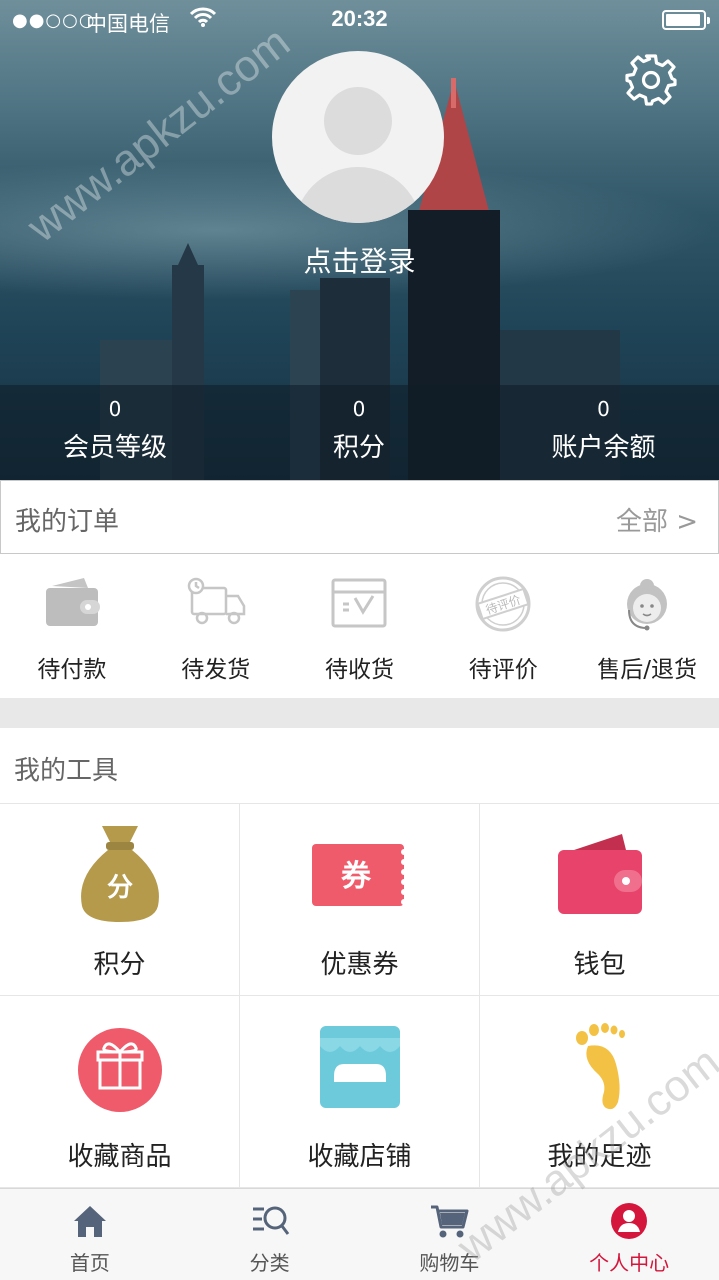  Describe the element at coordinates (216, 670) in the screenshot. I see `order-status-label: 待发货` at that location.